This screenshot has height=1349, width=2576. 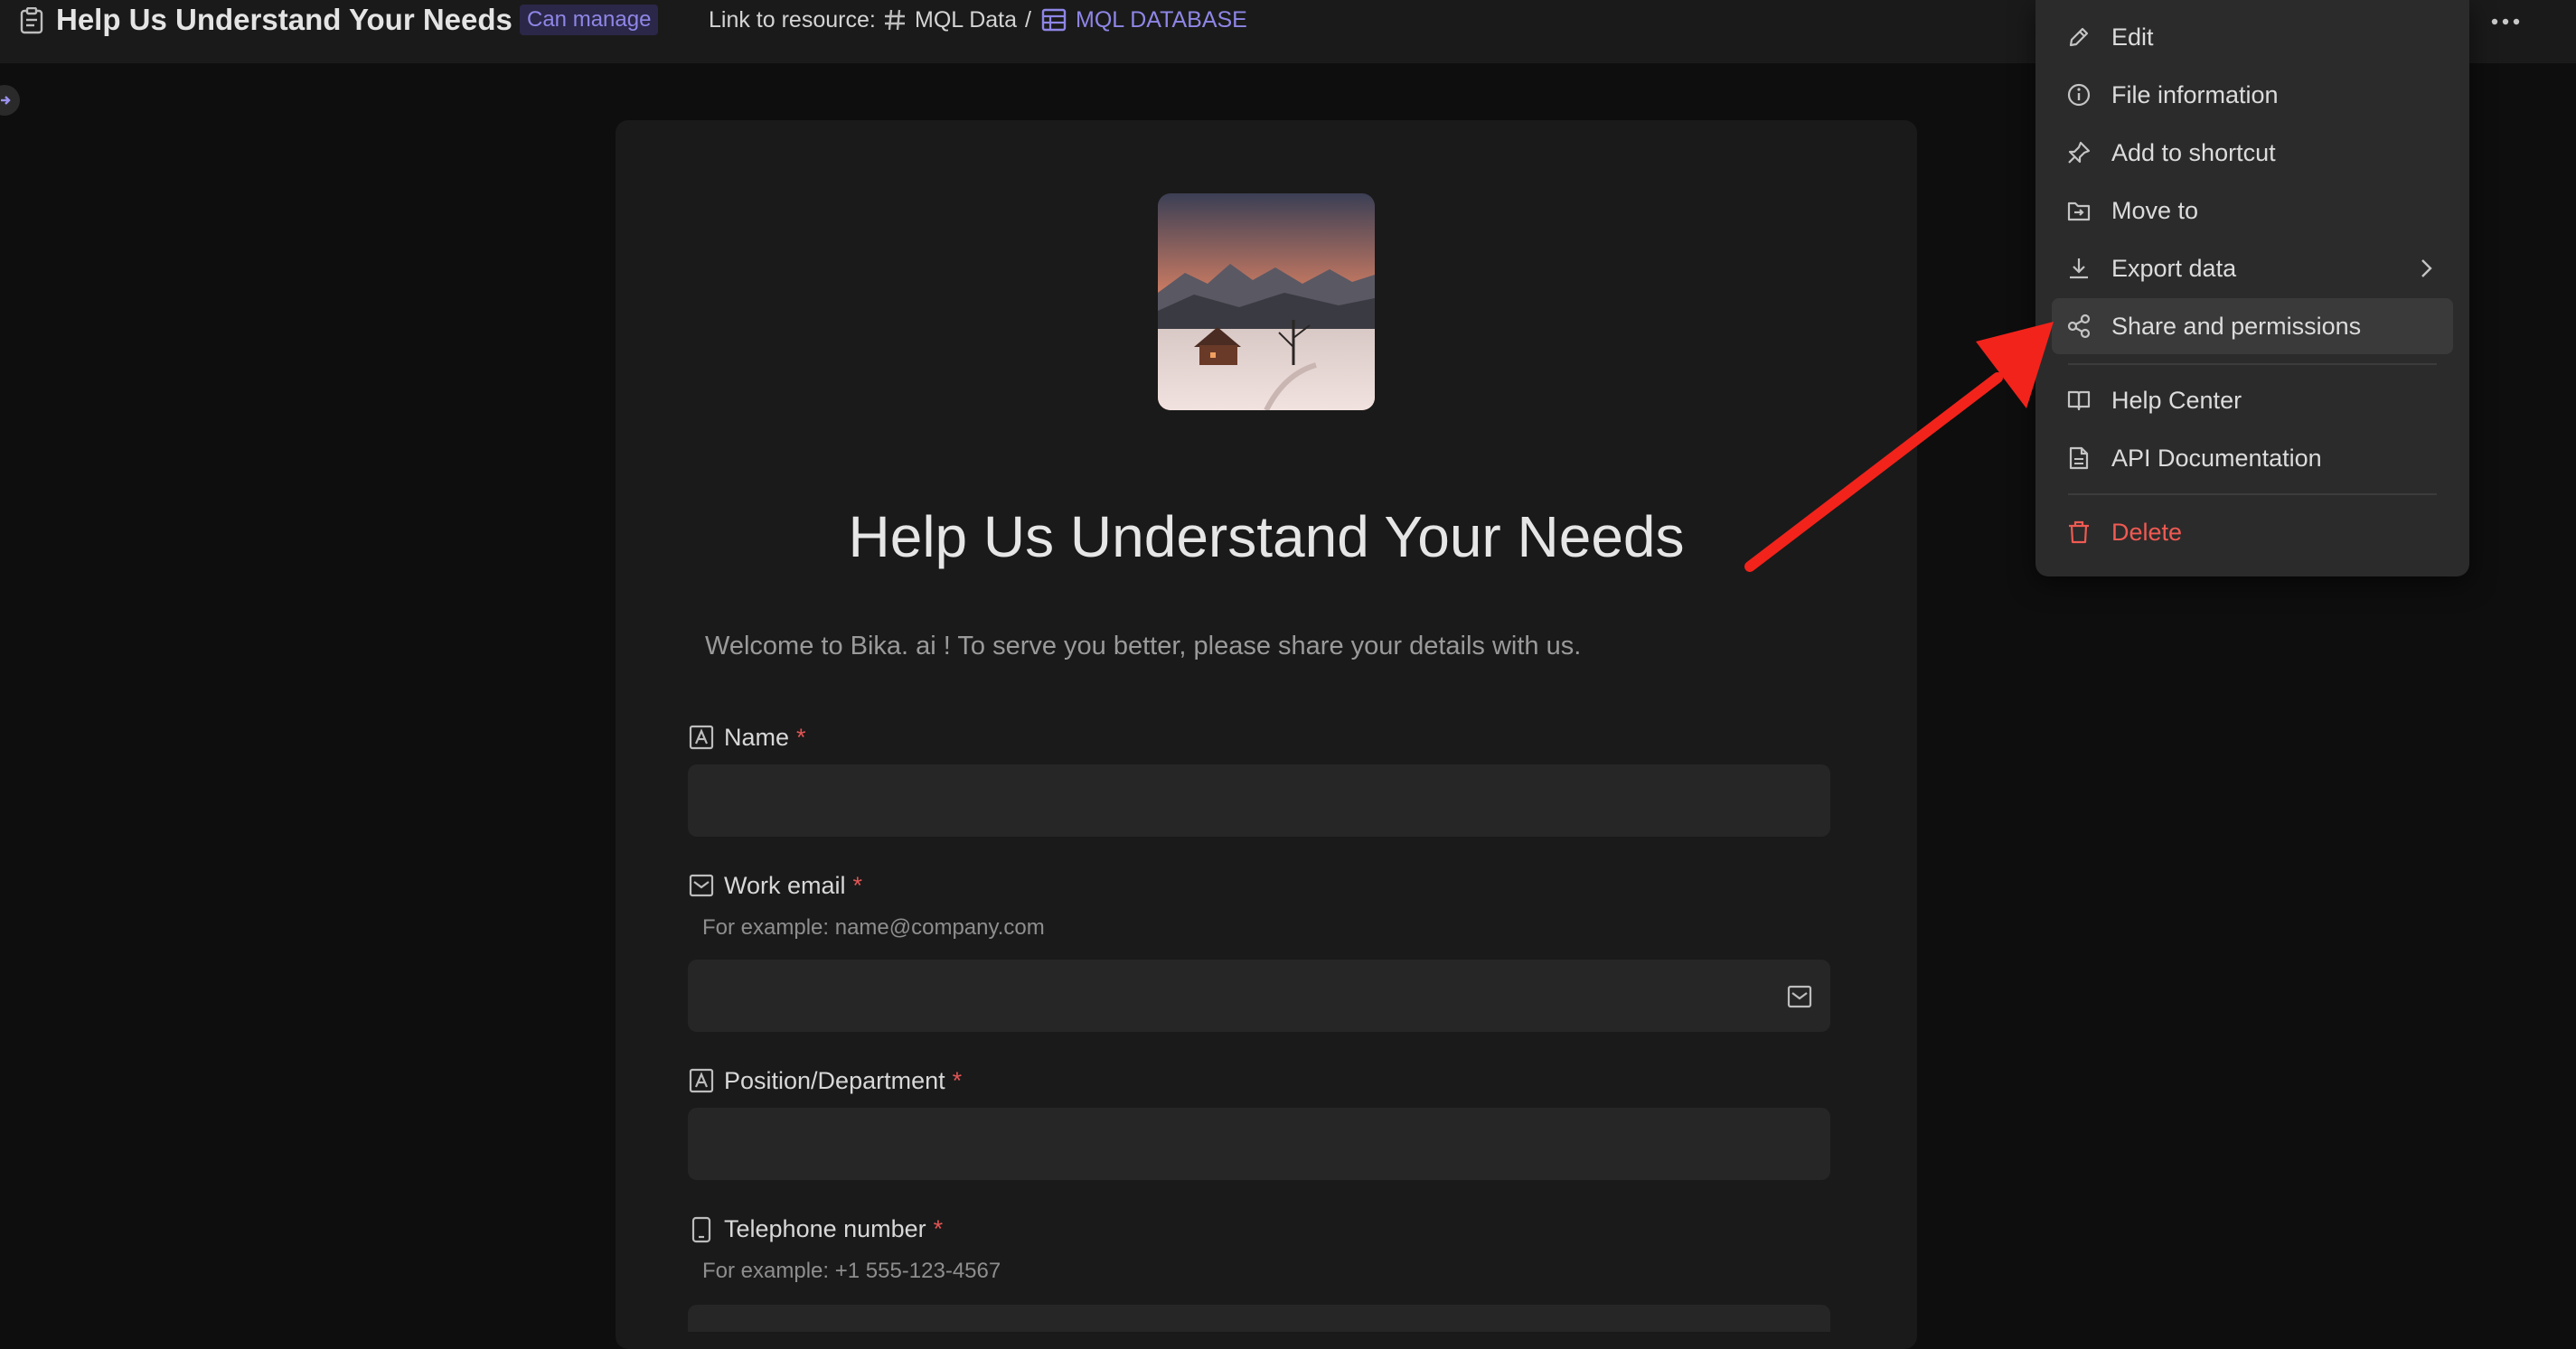 What do you see at coordinates (2253, 37) in the screenshot?
I see `menu-item-edit: Edit` at bounding box center [2253, 37].